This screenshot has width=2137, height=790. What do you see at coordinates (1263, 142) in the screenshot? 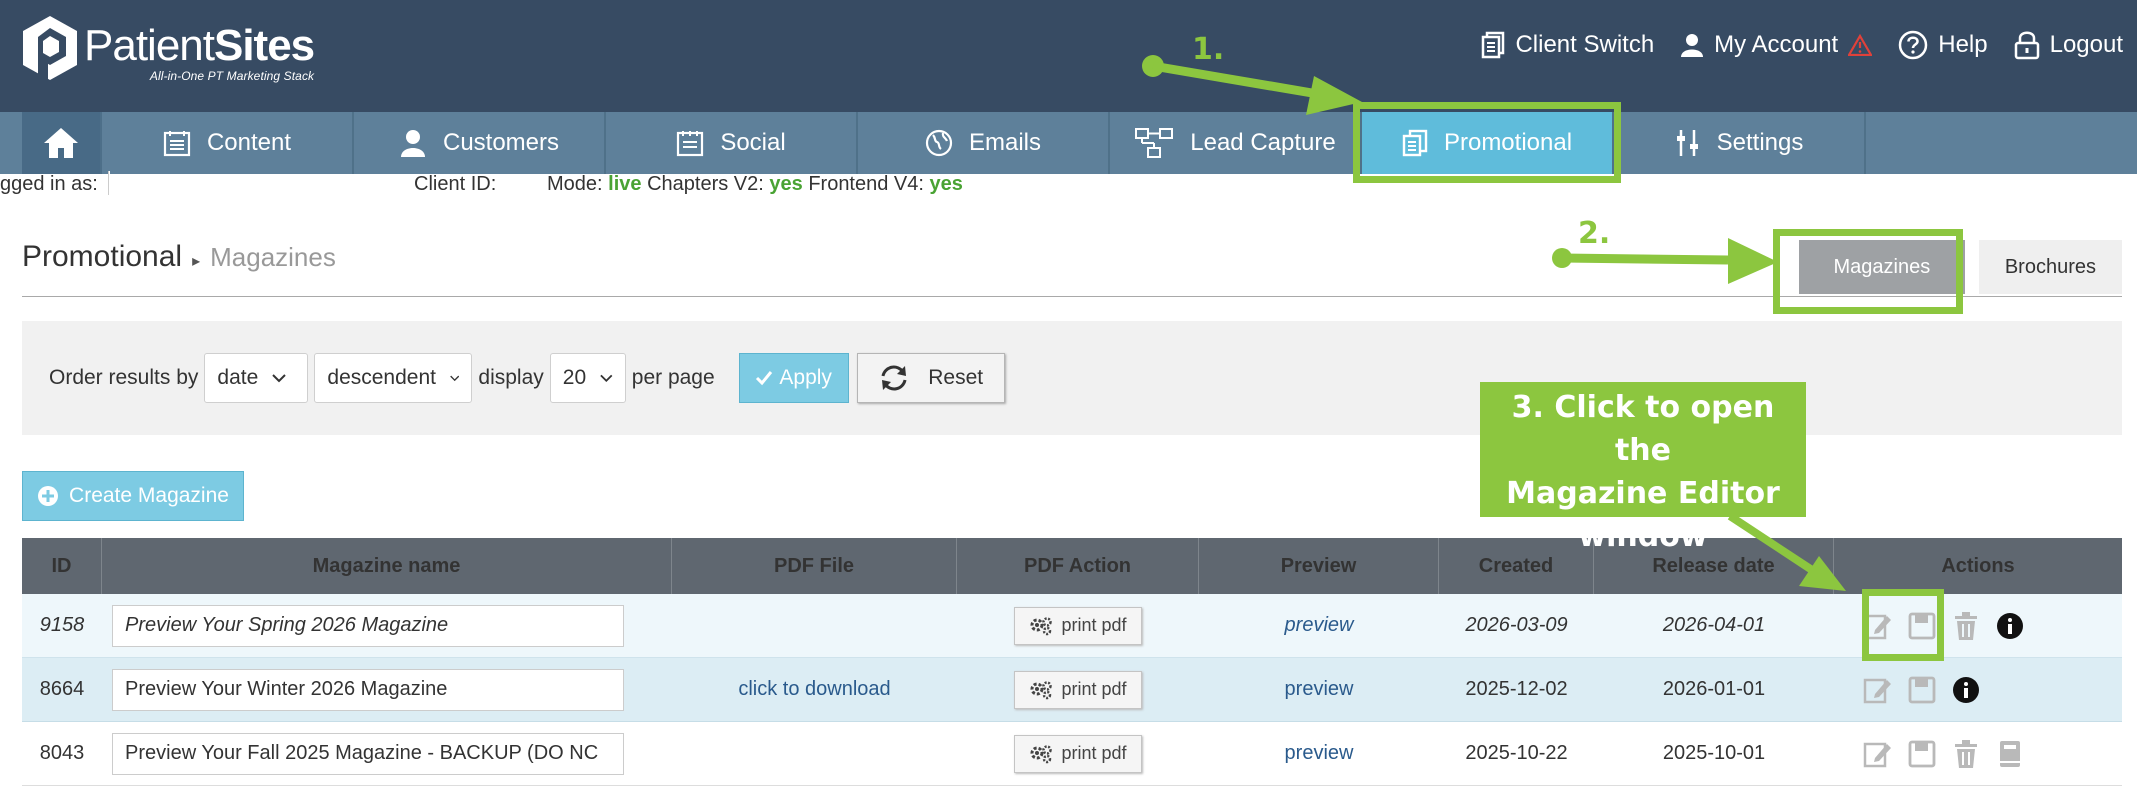
I see `nav-item-lead-capture-label: Lead Capture` at bounding box center [1263, 142].